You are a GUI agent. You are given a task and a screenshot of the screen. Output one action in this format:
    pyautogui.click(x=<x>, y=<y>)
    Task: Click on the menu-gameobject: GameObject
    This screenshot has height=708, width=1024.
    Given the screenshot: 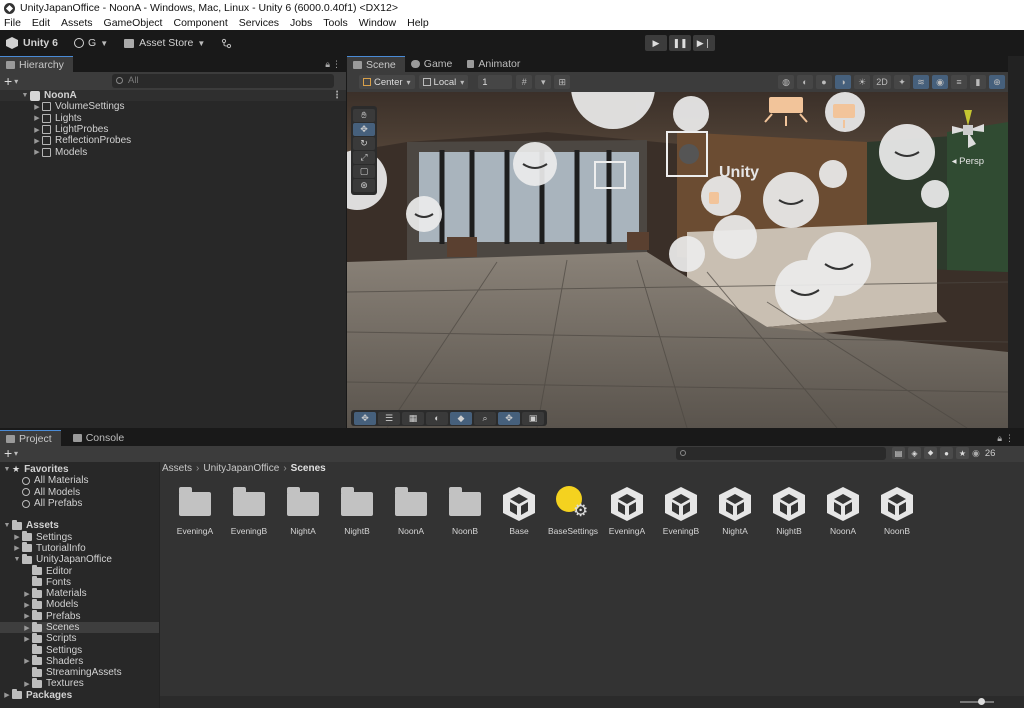 What is the action you would take?
    pyautogui.click(x=133, y=23)
    